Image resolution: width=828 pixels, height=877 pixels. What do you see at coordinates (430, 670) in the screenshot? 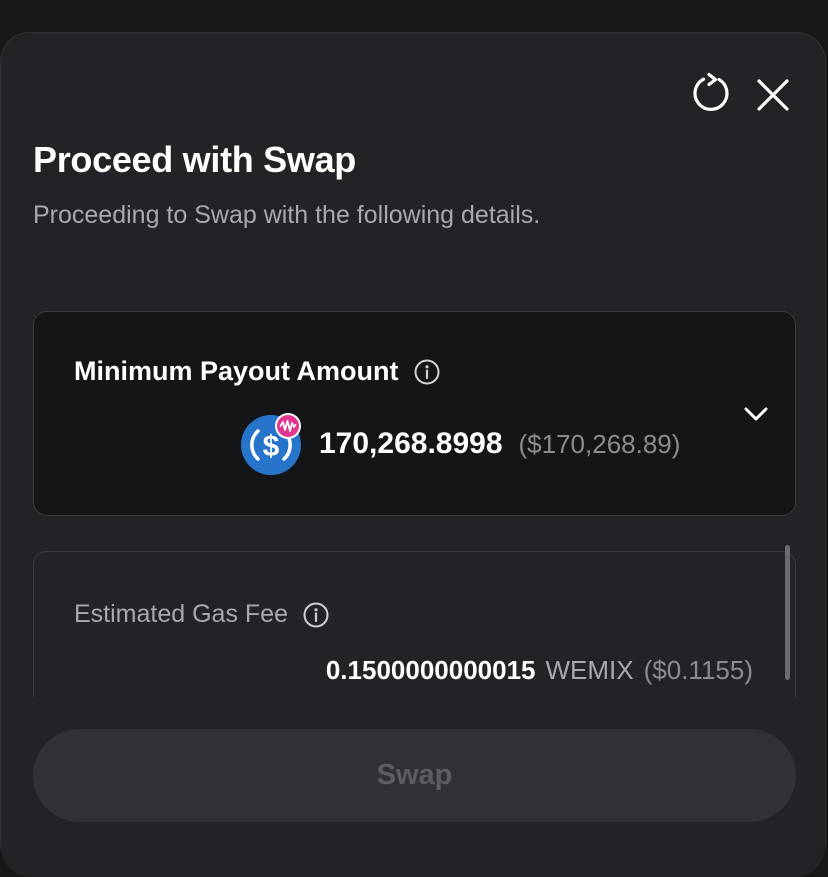
I see `gas-fee-amount: 0.1500000000015` at bounding box center [430, 670].